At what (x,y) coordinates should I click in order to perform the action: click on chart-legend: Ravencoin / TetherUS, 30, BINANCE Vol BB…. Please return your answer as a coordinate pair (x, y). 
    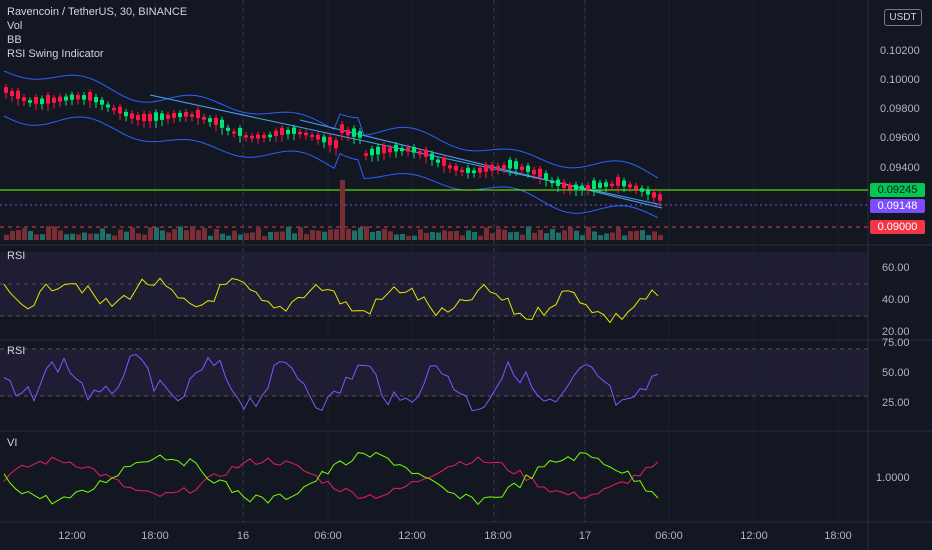
    Looking at the image, I should click on (97, 33).